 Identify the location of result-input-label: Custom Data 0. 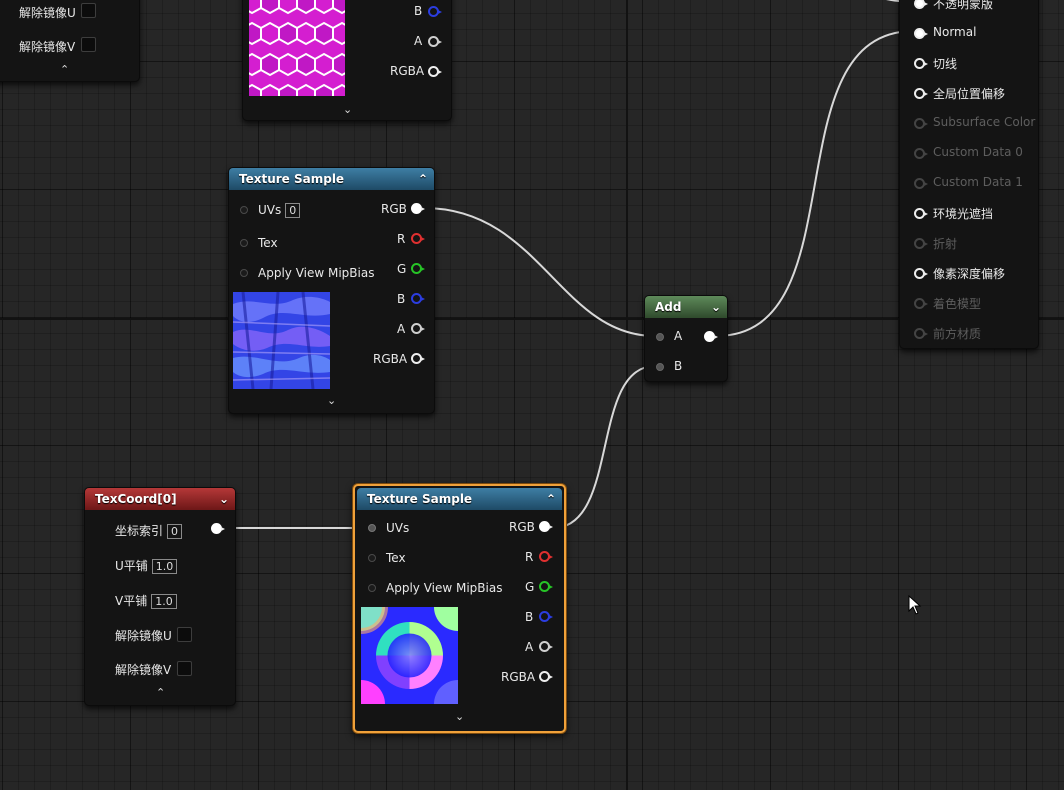
(978, 152).